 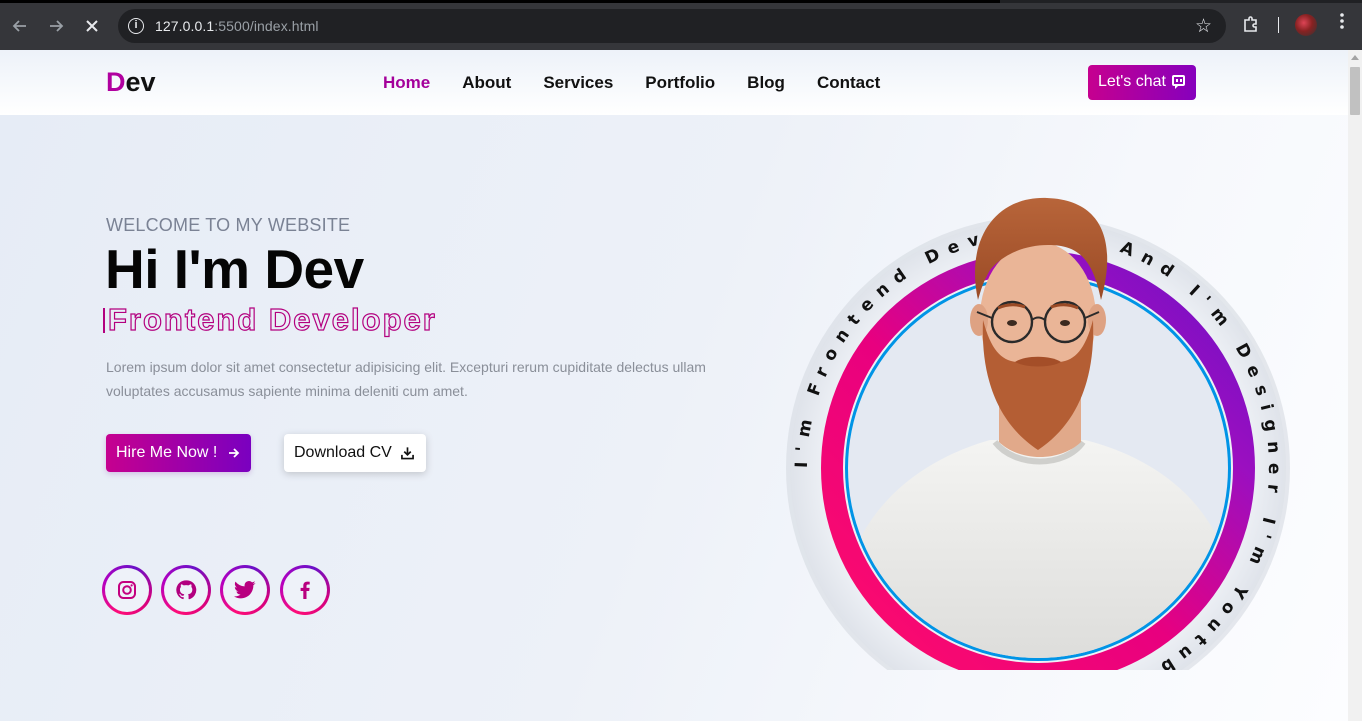 I want to click on nav-portfolio: Portfolio, so click(x=680, y=83).